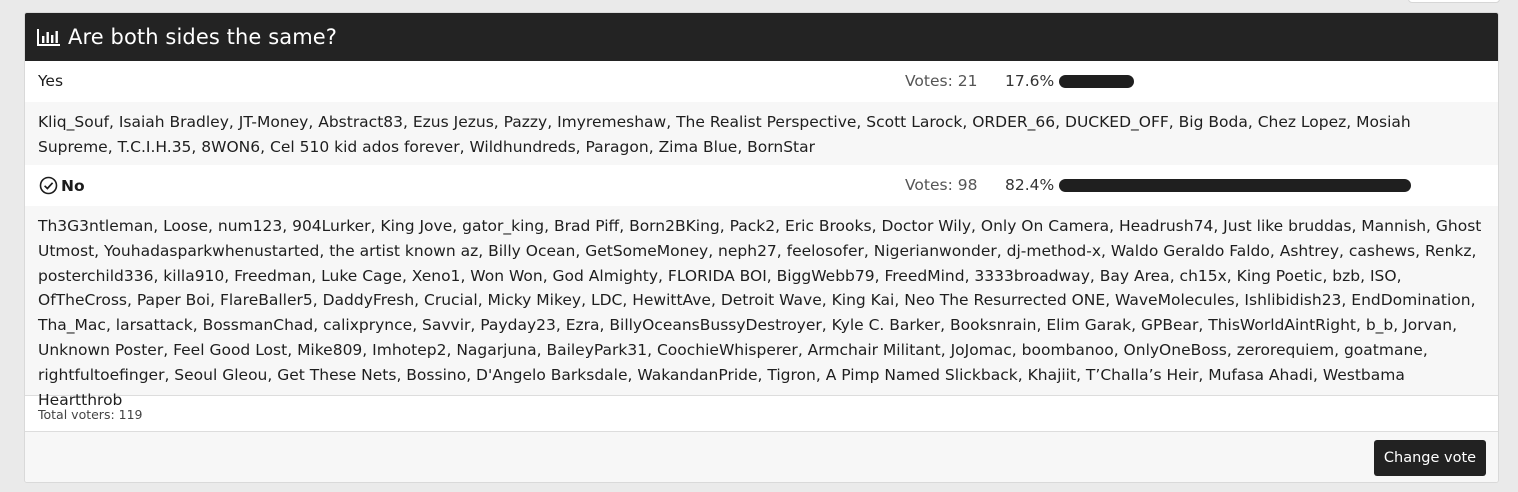 The image size is (1518, 492). What do you see at coordinates (446, 300) in the screenshot?
I see `voter-name: Crucial` at bounding box center [446, 300].